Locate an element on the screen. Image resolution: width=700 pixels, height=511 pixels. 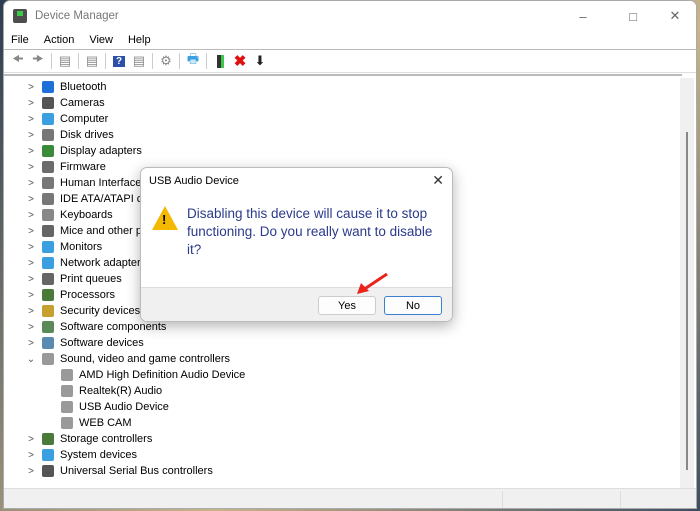
tree-category: ⌄ Sound, video and game controllers is located at coordinates (128, 359).